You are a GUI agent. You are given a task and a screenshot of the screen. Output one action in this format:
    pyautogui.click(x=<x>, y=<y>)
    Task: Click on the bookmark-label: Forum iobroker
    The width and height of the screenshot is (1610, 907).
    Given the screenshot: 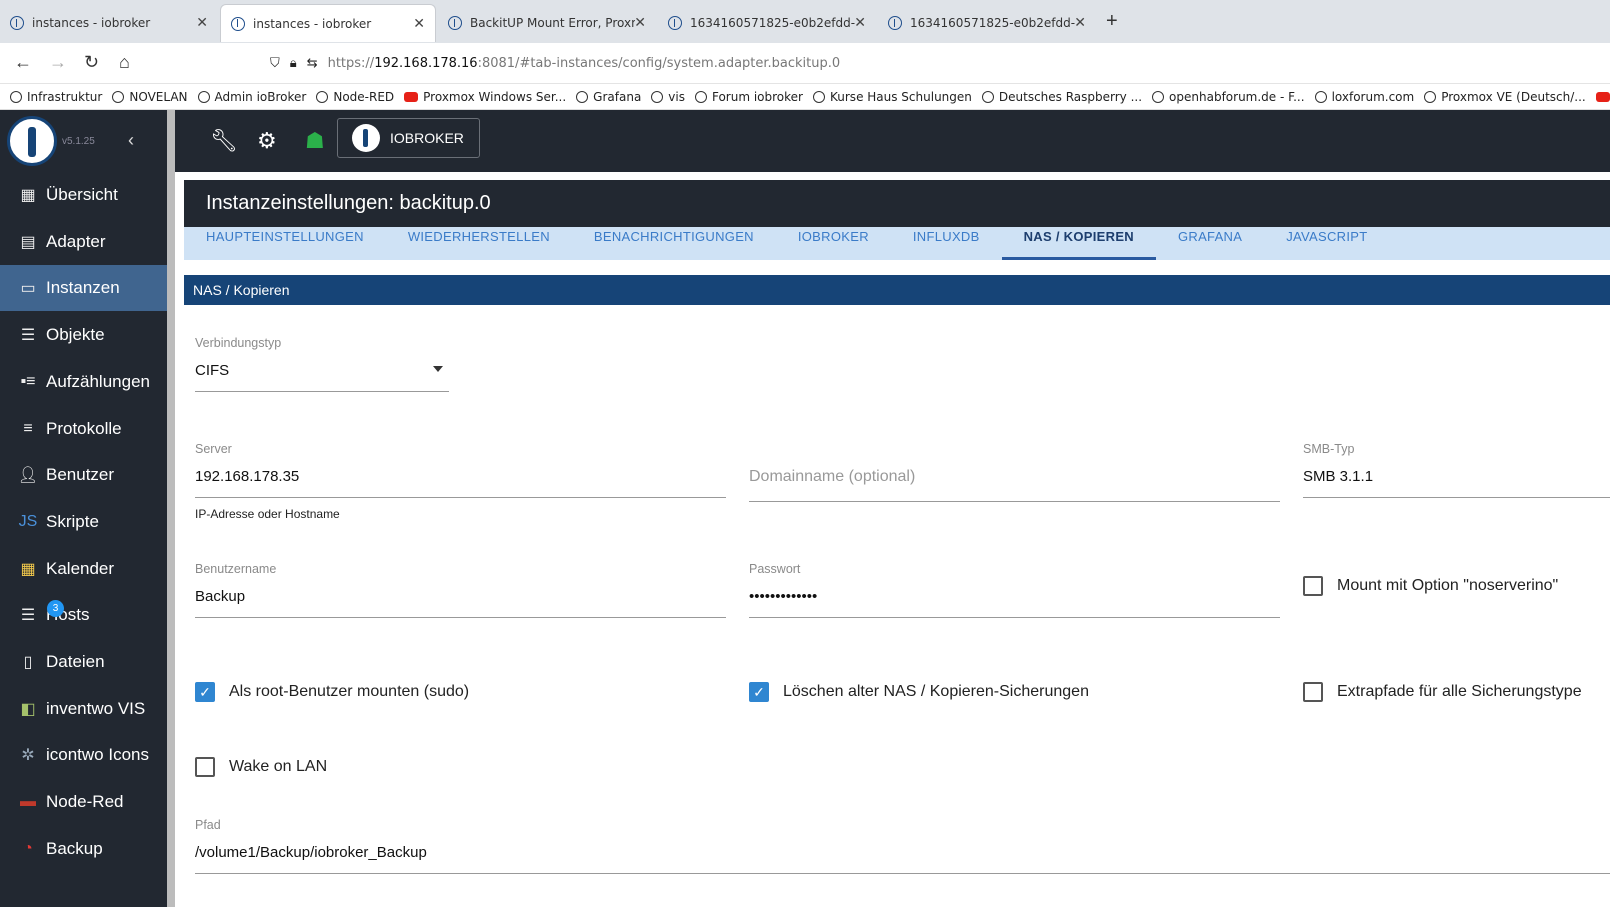 What is the action you would take?
    pyautogui.click(x=757, y=96)
    